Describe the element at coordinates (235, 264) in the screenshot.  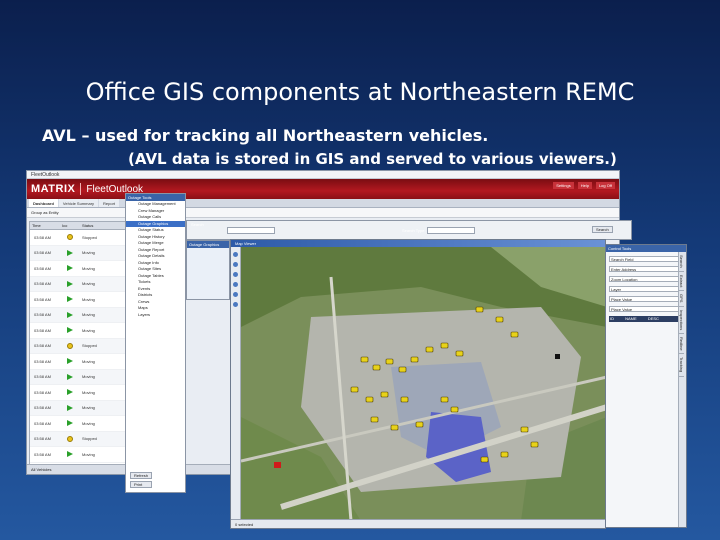
I see `zoom-out-icon` at that location.